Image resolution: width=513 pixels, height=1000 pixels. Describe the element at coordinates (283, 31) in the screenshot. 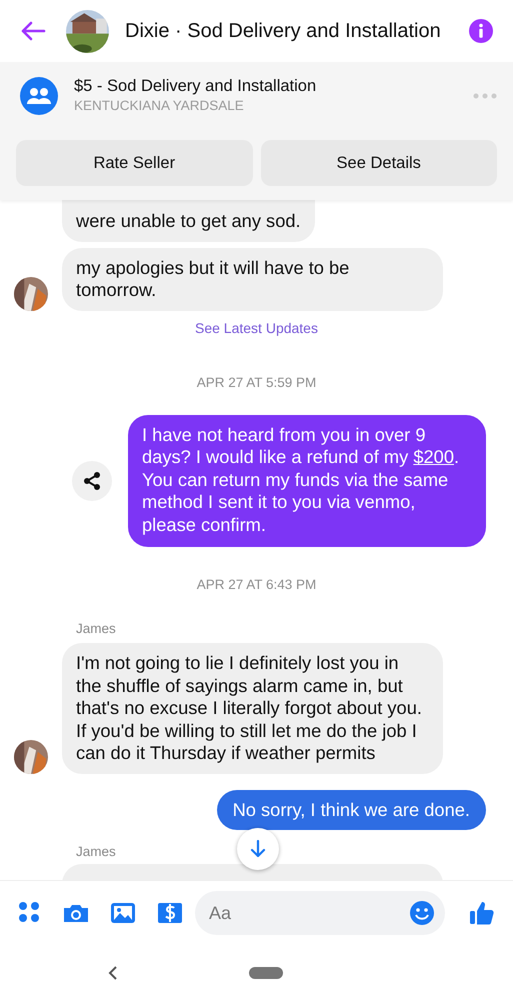

I see `window-title: Dixie · Sod Delivery and Installation` at that location.